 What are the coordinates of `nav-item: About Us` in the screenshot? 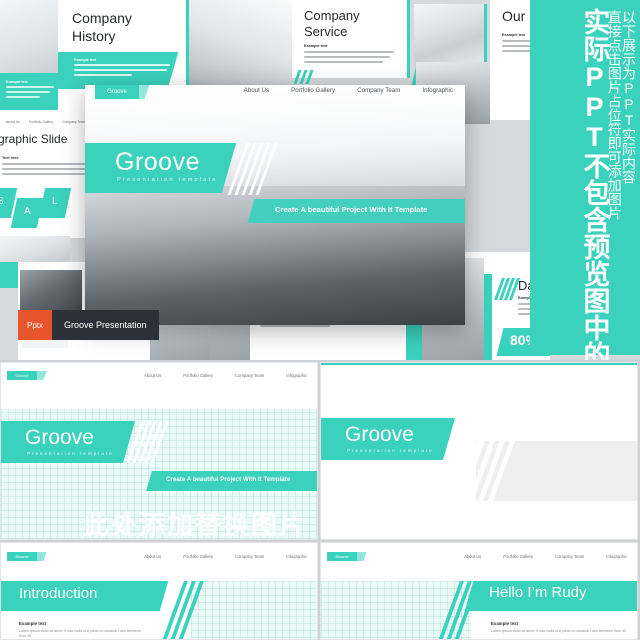 It's located at (13, 122).